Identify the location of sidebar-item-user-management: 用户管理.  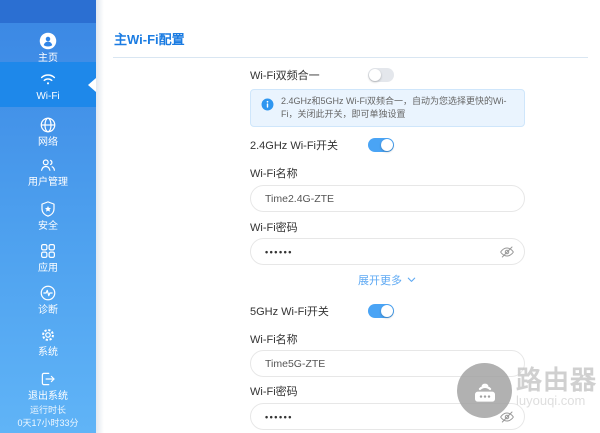
(48, 172).